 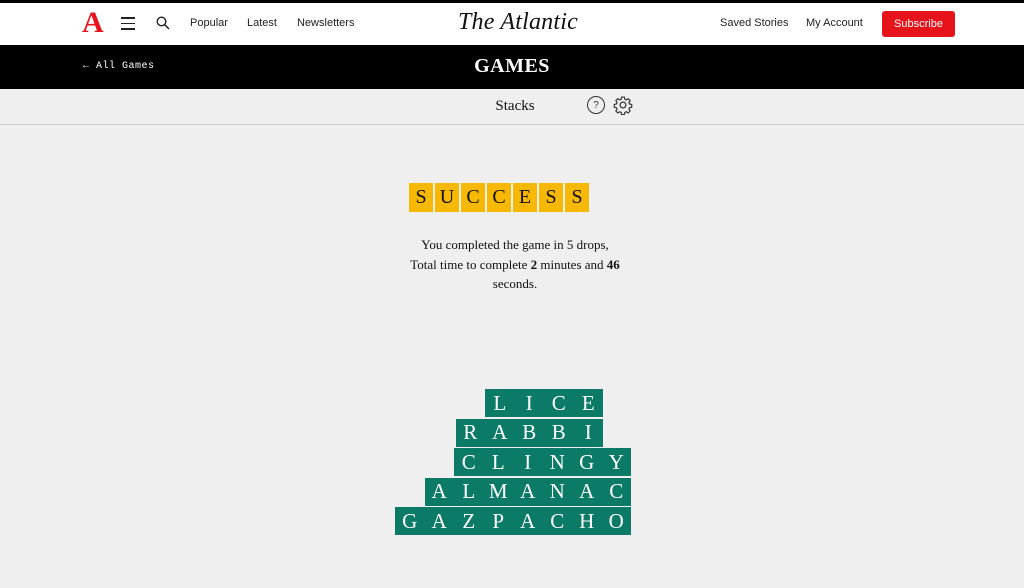 I want to click on result-line-time: Total time to complete 2 minutes and 46, so click(x=515, y=264).